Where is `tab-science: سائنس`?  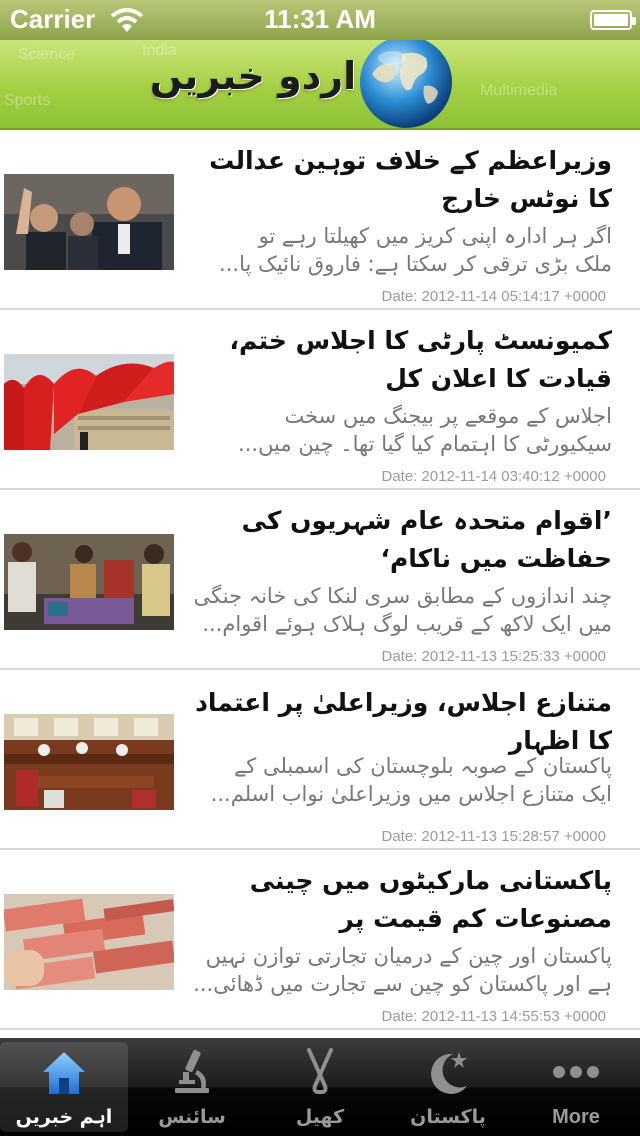 tab-science: سائنس is located at coordinates (192, 1087).